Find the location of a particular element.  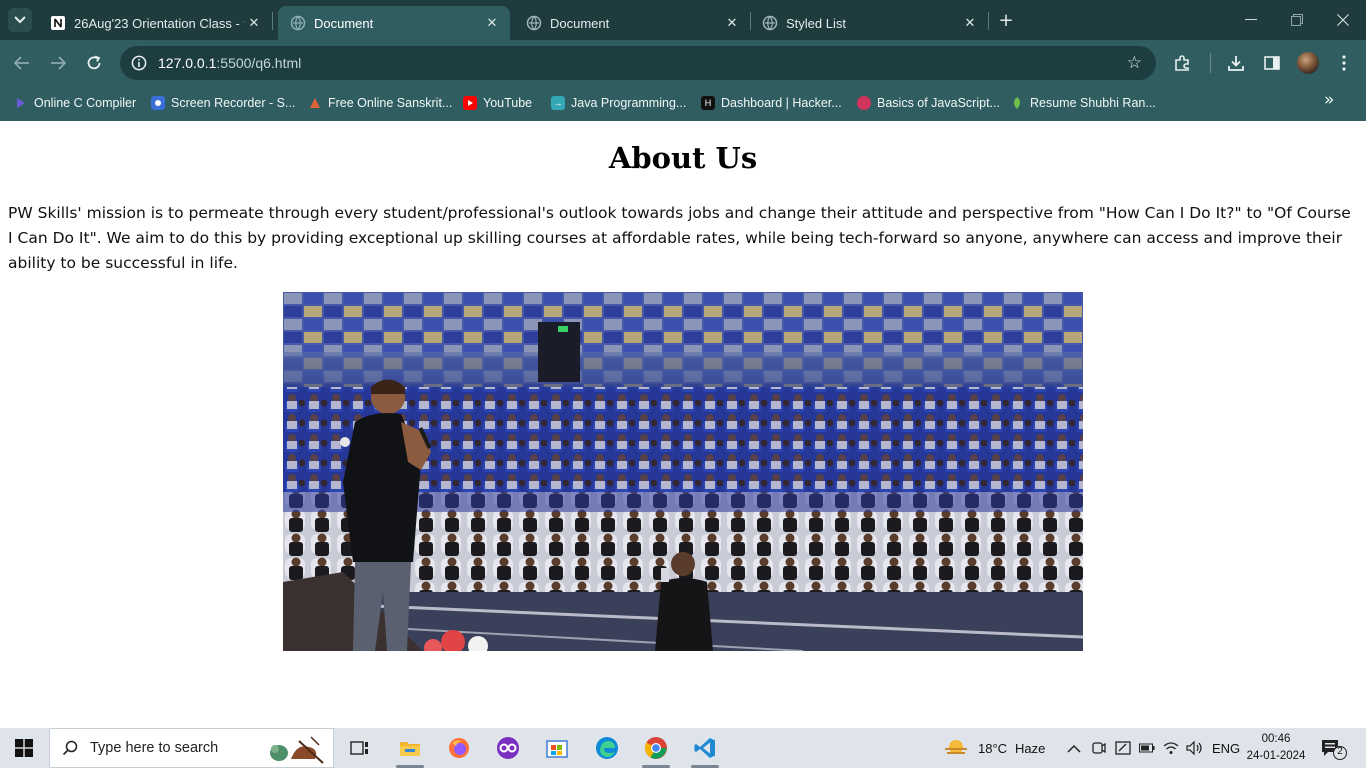

tab-separator is located at coordinates (988, 21).